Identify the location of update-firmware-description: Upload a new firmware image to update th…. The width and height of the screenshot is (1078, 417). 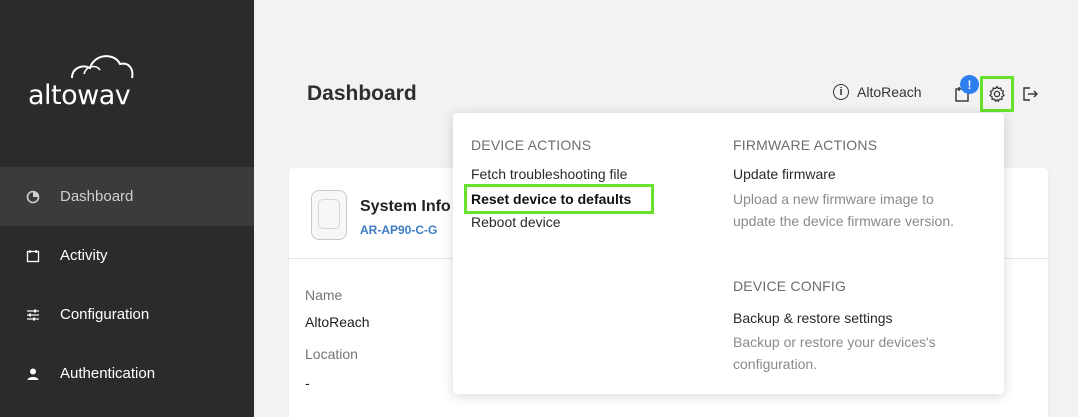
(843, 210).